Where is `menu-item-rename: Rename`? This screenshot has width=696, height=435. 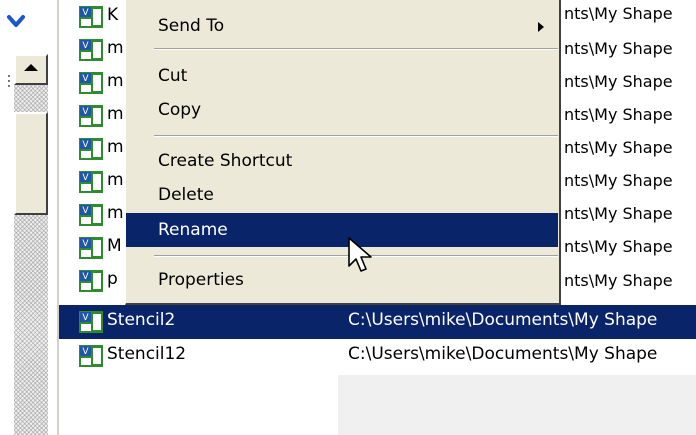
menu-item-rename: Rename is located at coordinates (342, 230).